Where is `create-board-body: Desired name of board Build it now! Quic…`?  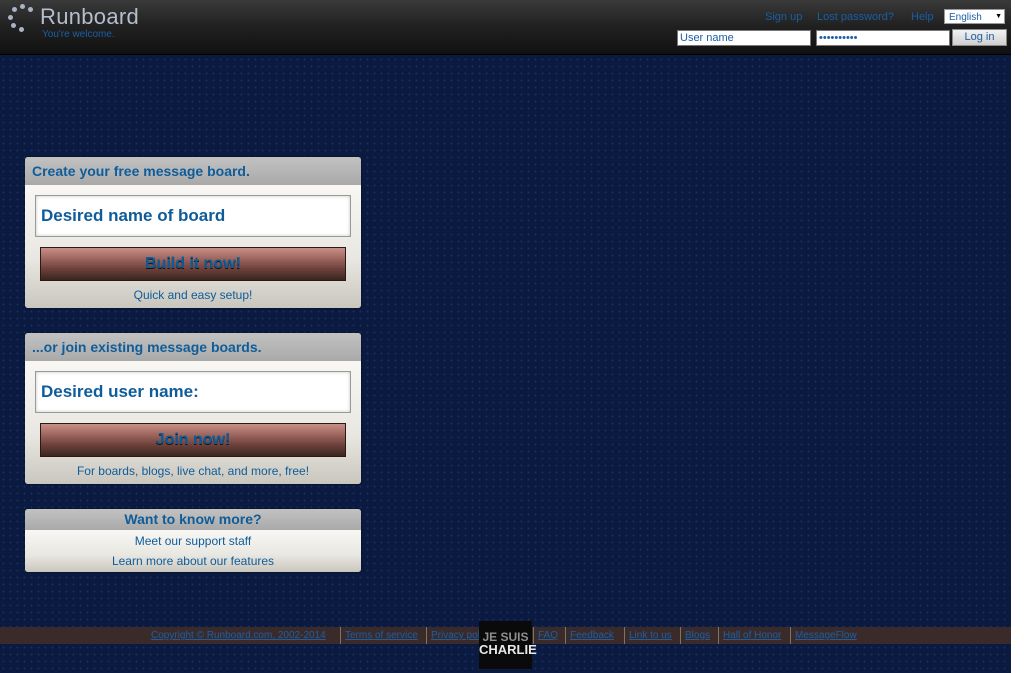
create-board-body: Desired name of board Build it now! Quic… is located at coordinates (193, 246).